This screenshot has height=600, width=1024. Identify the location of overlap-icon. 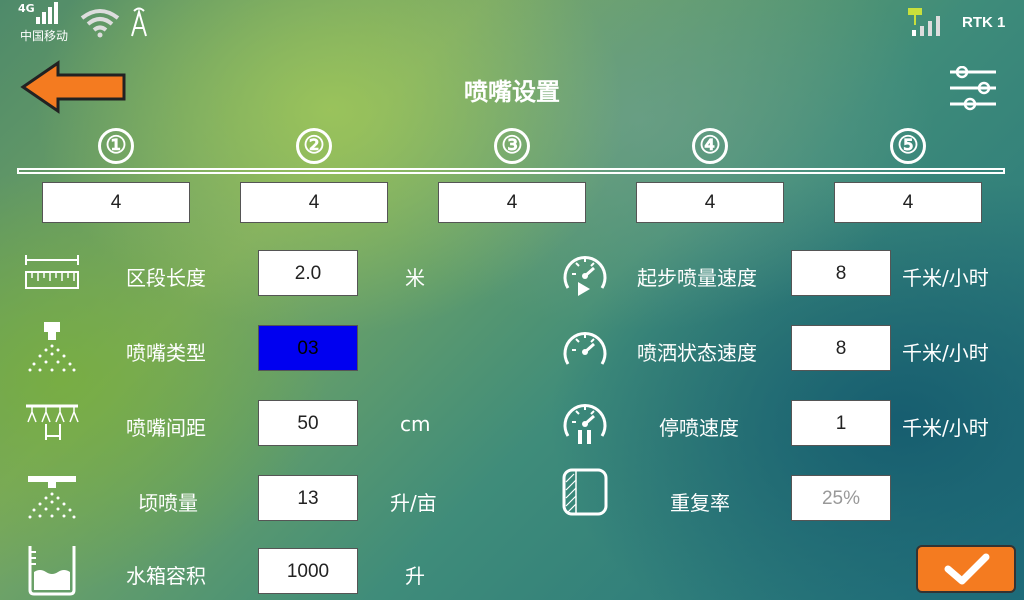
(585, 492).